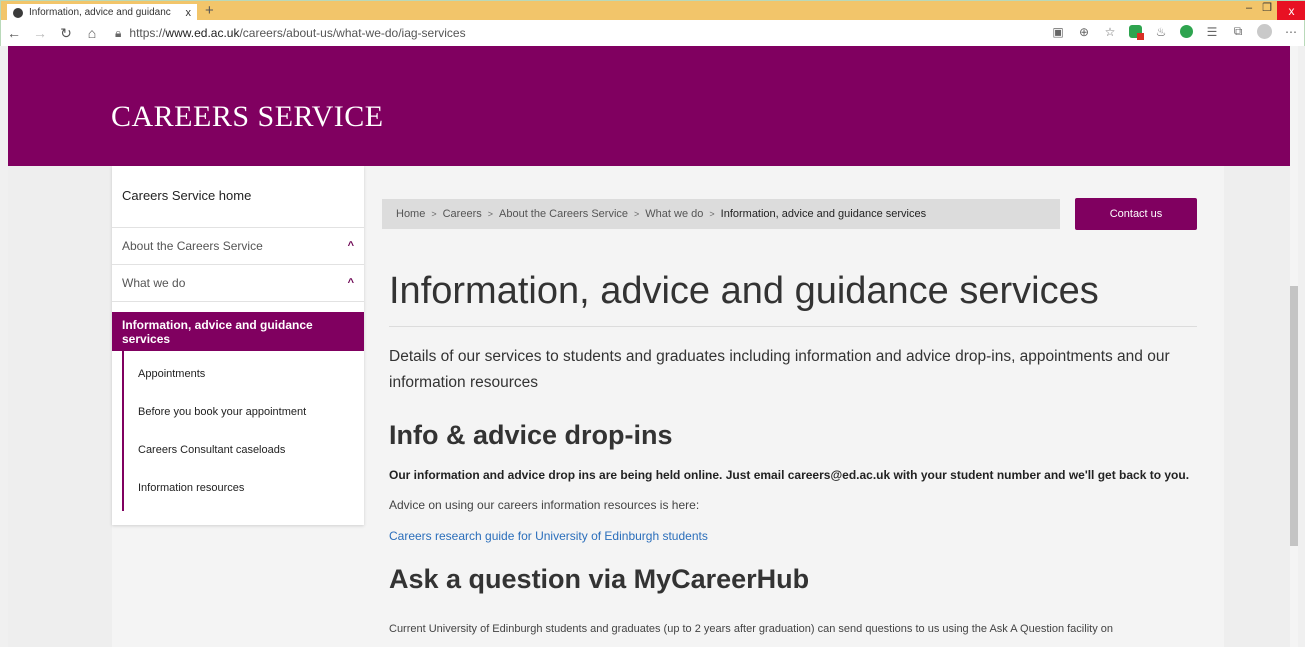 The image size is (1305, 647). Describe the element at coordinates (202, 33) in the screenshot. I see `url-domain: www.ed.ac.uk` at that location.